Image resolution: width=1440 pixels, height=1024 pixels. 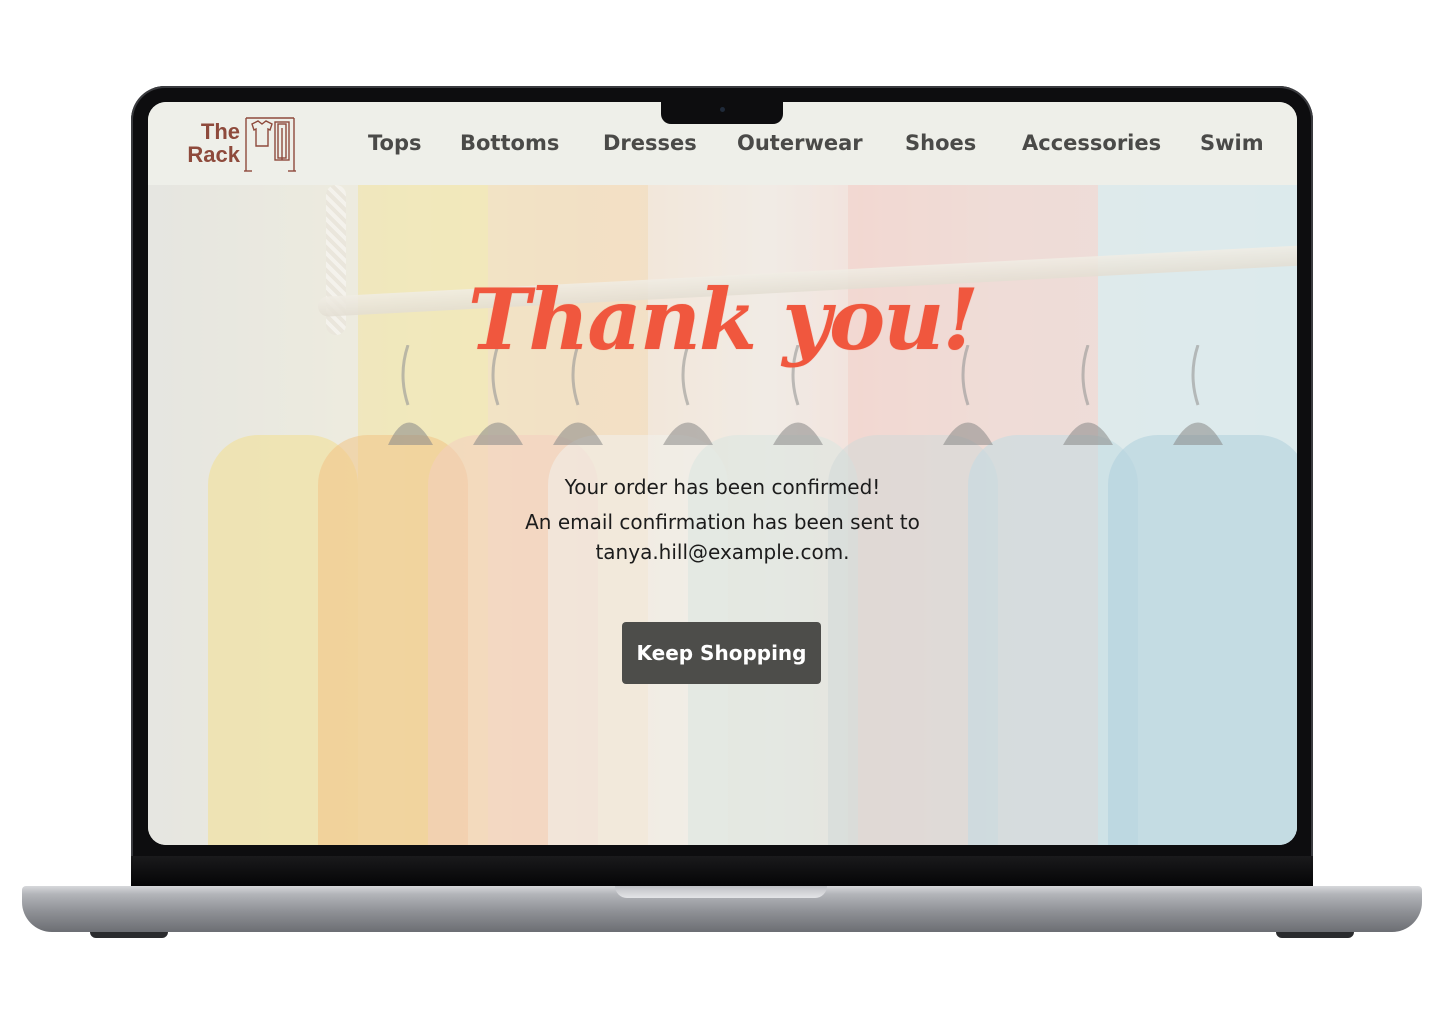 I want to click on nav-item-swim: Swim, so click(x=1232, y=143).